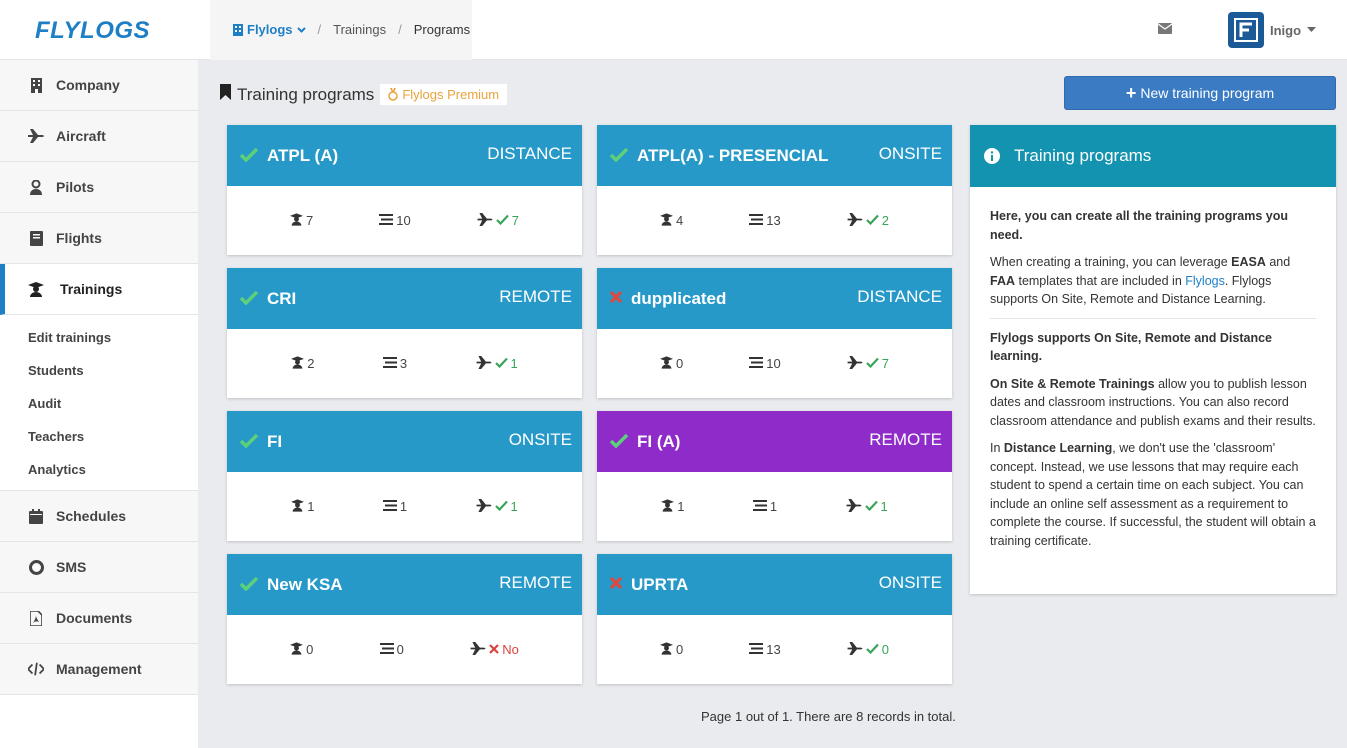  What do you see at coordinates (94, 618) in the screenshot?
I see `nav-label: Documents` at bounding box center [94, 618].